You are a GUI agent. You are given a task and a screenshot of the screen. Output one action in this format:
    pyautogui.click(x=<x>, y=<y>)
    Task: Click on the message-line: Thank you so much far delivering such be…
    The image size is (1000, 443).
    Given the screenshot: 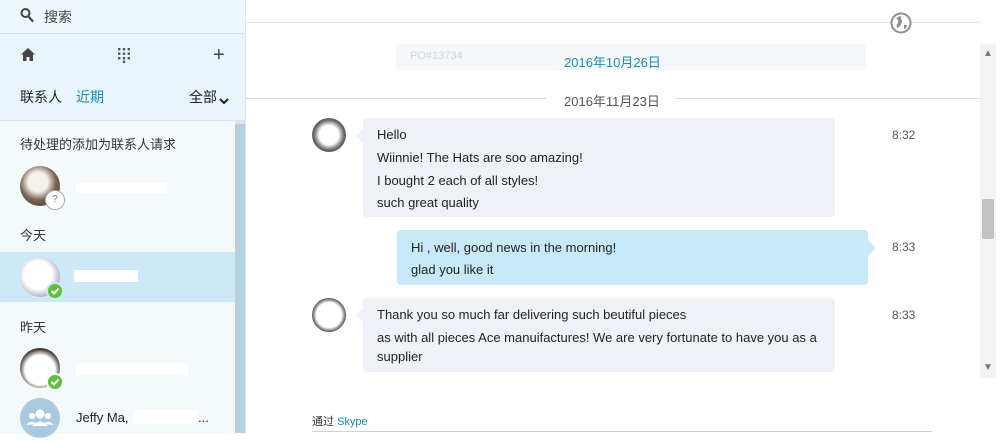 What is the action you would take?
    pyautogui.click(x=532, y=314)
    